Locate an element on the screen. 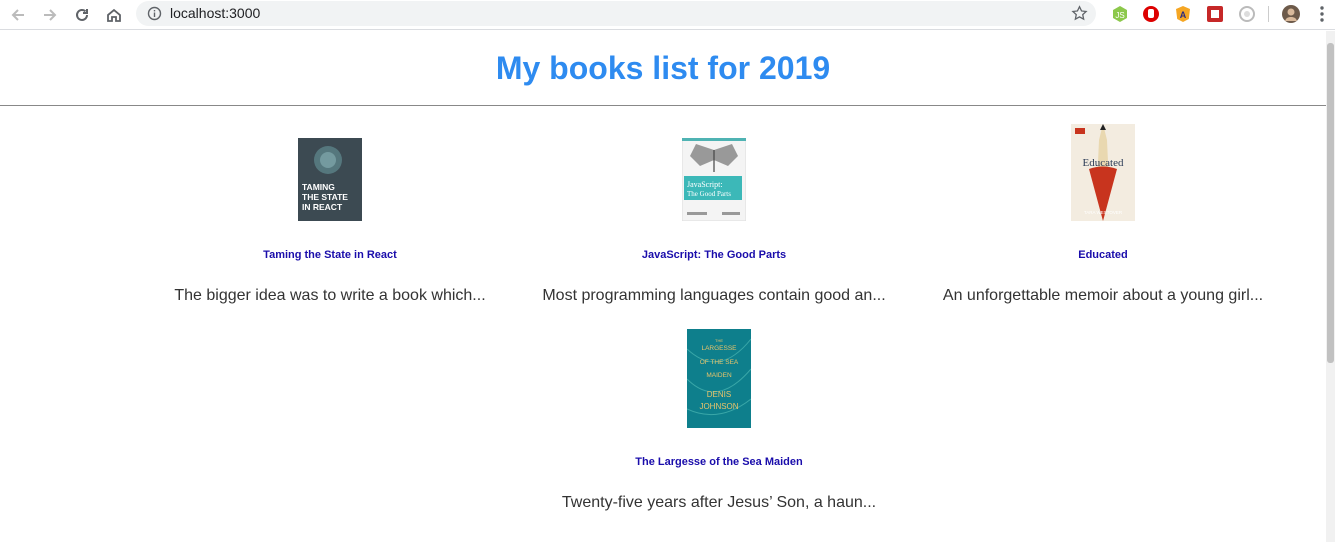 The width and height of the screenshot is (1335, 542). reload-icon is located at coordinates (82, 14).